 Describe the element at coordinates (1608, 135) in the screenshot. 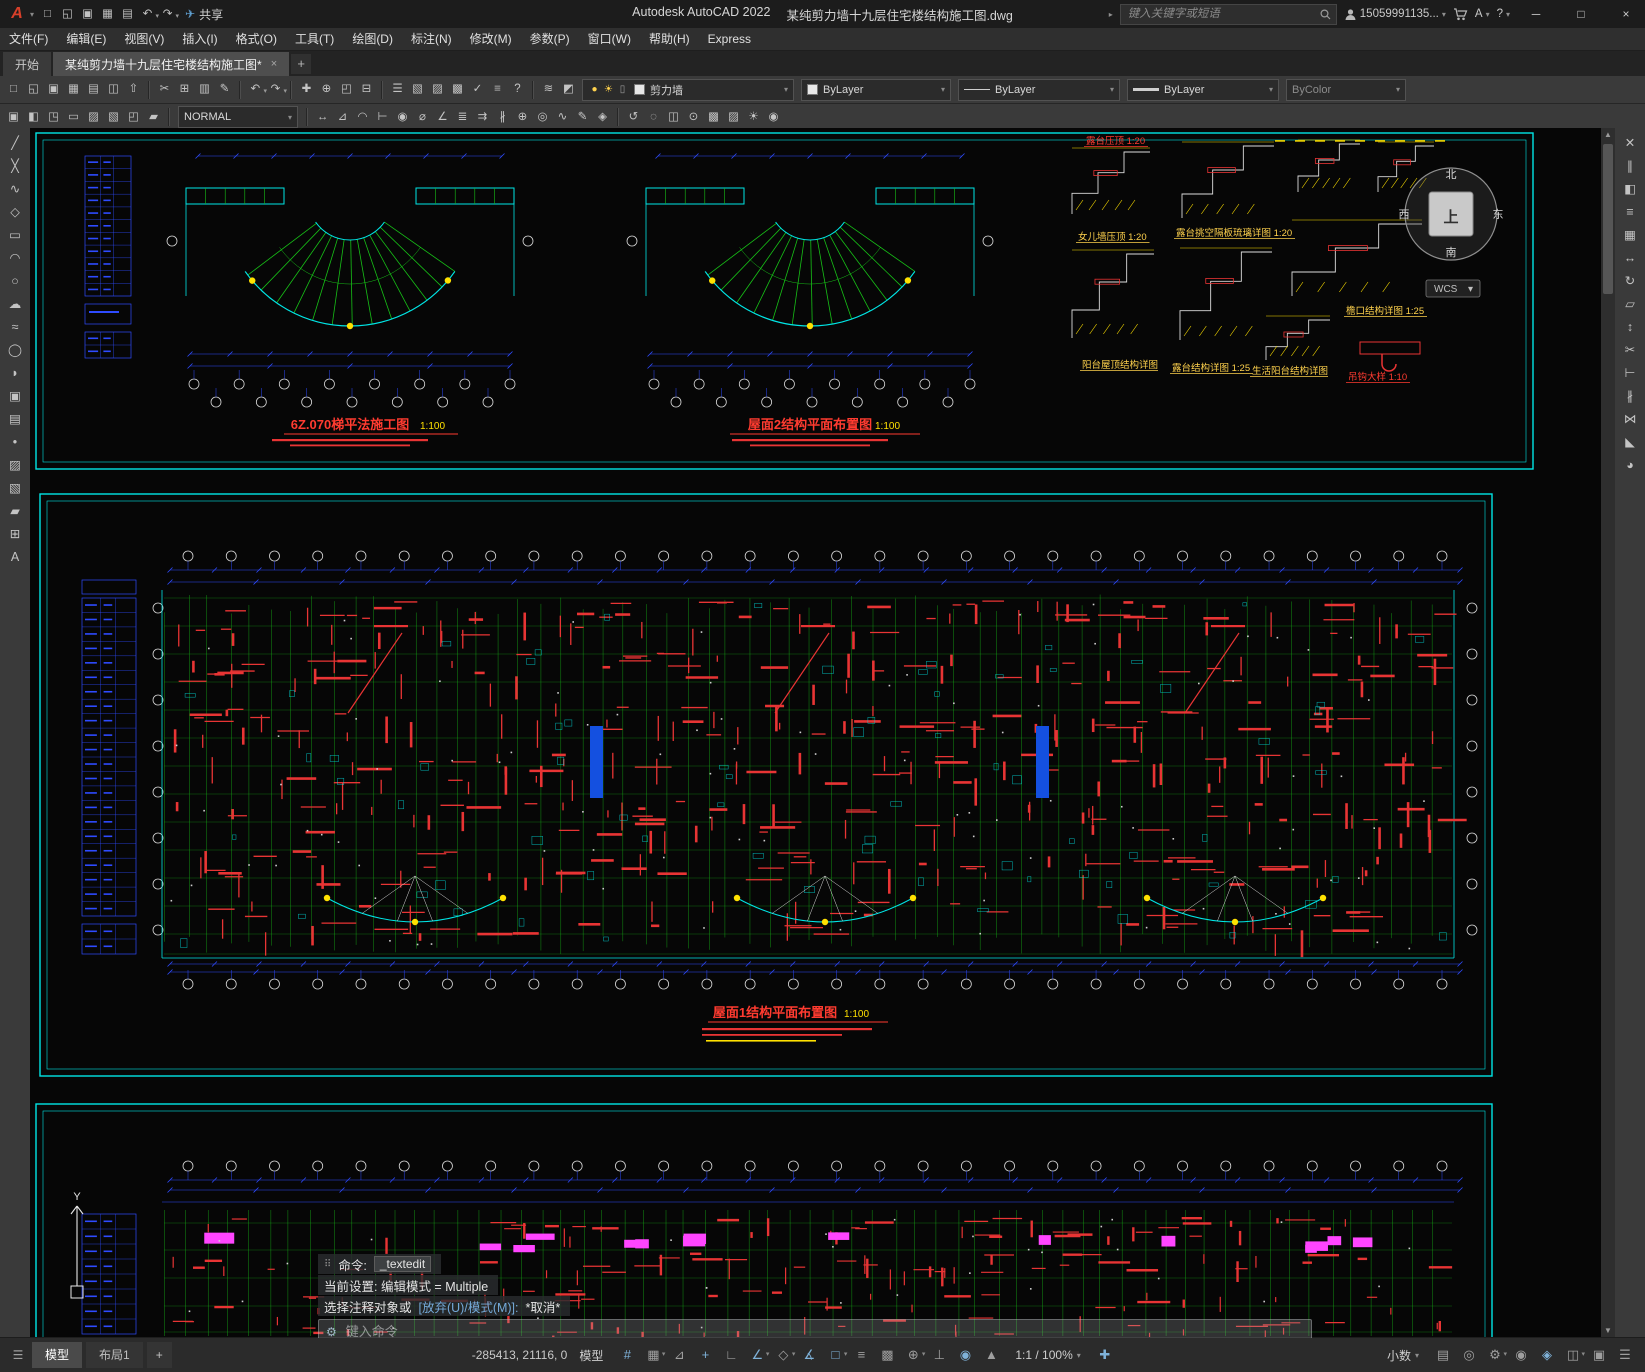

I see `scroll-up-icon: ▲` at that location.